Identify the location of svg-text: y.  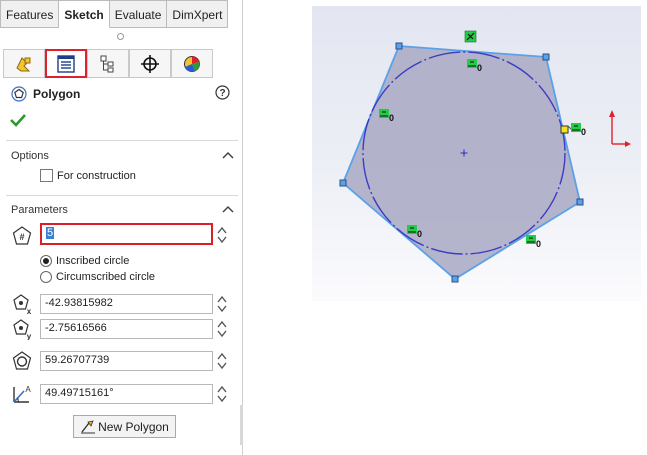
(29, 336).